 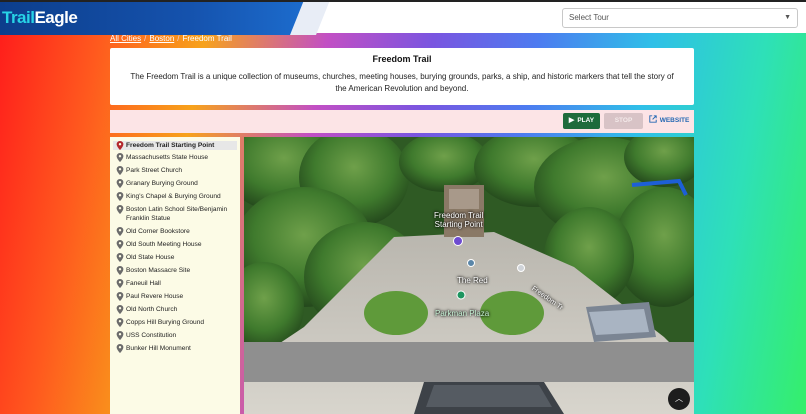 I want to click on stop-item: Old State House, so click(x=175, y=257).